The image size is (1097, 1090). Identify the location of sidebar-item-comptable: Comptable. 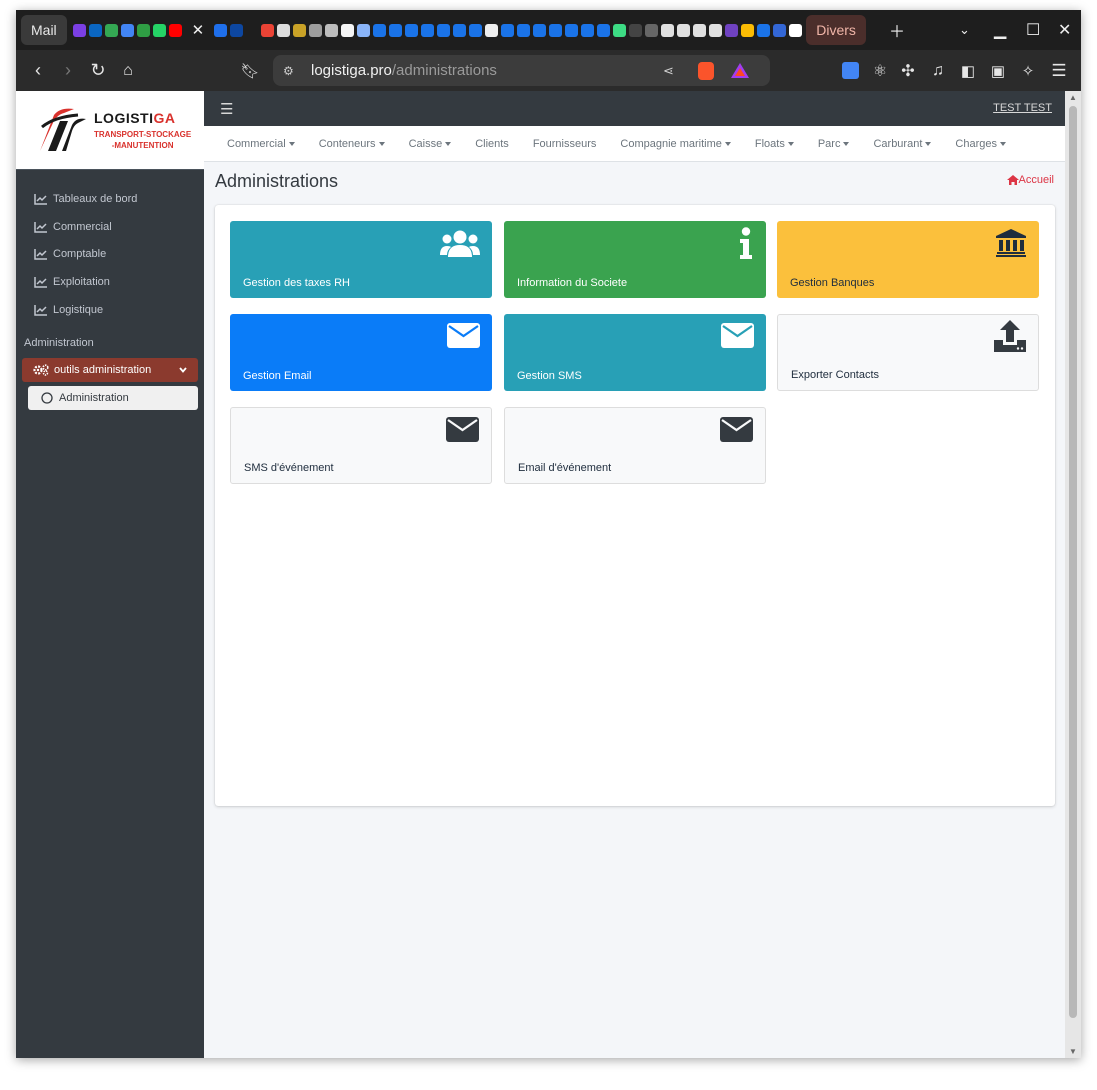
(70, 254).